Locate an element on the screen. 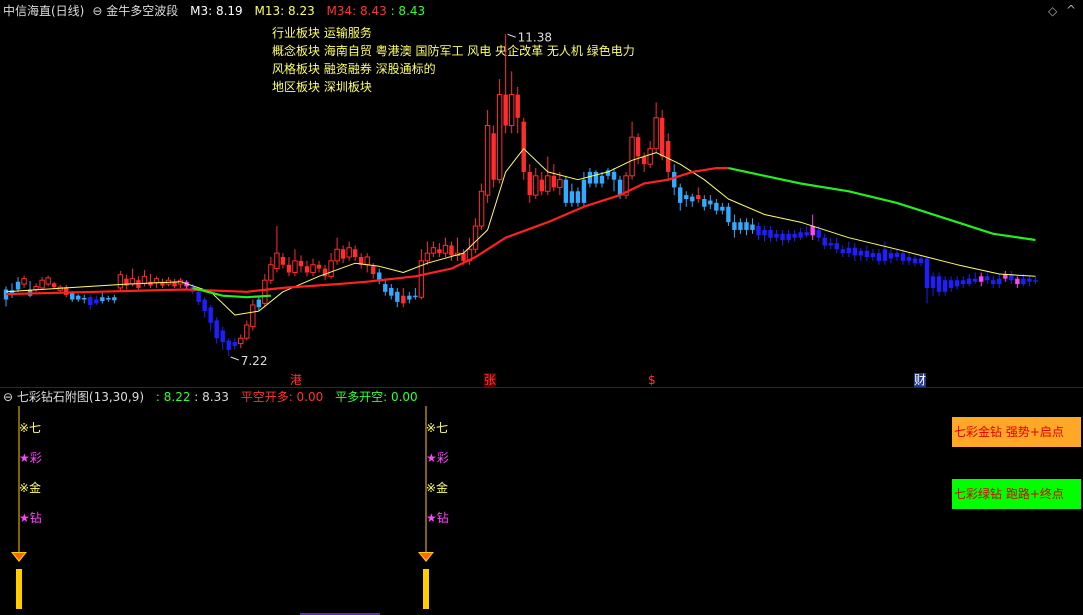 The image size is (1083, 615). event-marker-rise: 张 is located at coordinates (490, 380).